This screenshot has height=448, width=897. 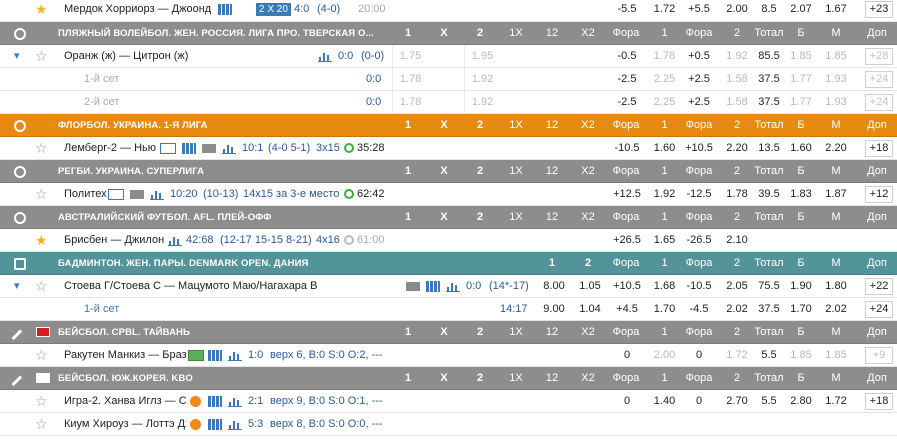 What do you see at coordinates (223, 171) in the screenshot?
I see `section-title: РЕГБИ. УКРАИНА. СУПЕРЛИГА` at bounding box center [223, 171].